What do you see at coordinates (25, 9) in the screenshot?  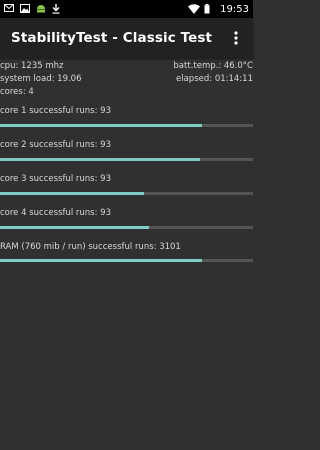 I see `image-icon` at bounding box center [25, 9].